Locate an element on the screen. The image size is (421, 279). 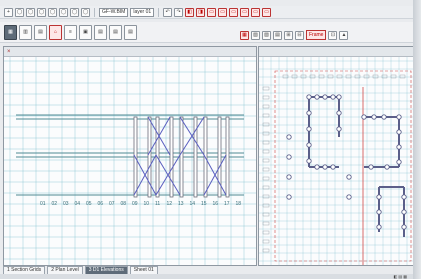
toolbar-button-7: ◯ is located at coordinates (74, 12).